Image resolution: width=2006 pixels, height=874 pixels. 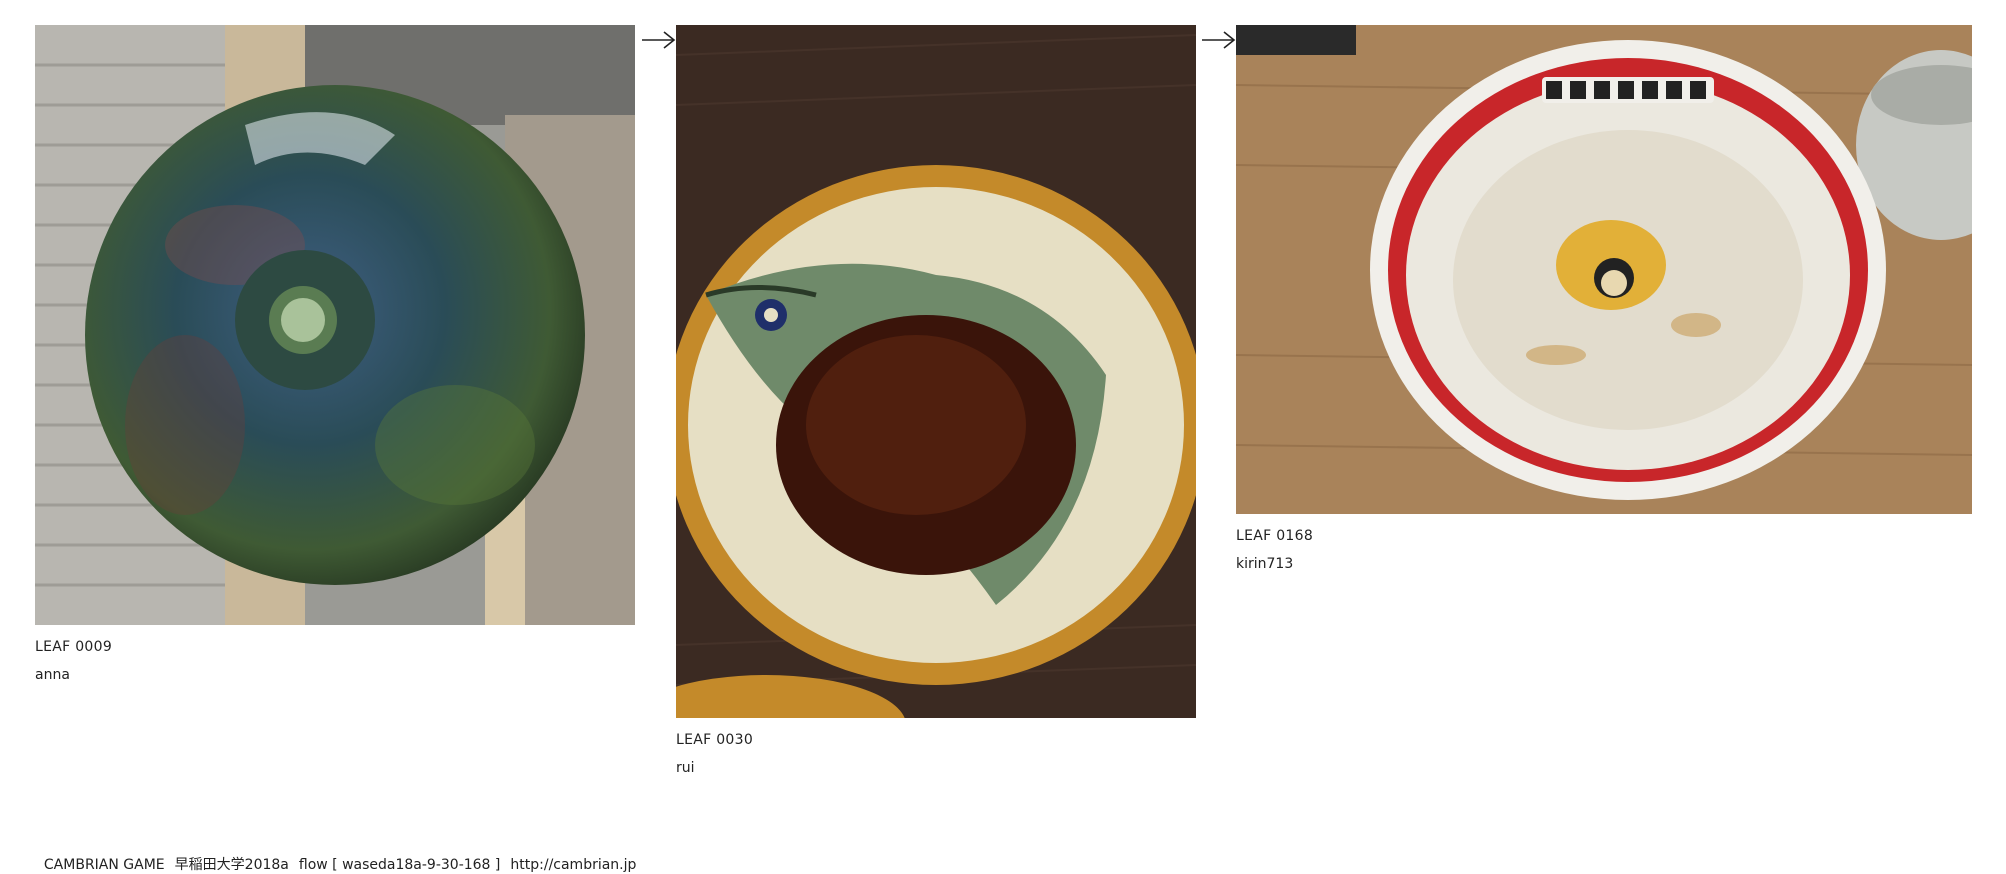 I want to click on leaf-id: LEAF 0168, so click(x=1604, y=536).